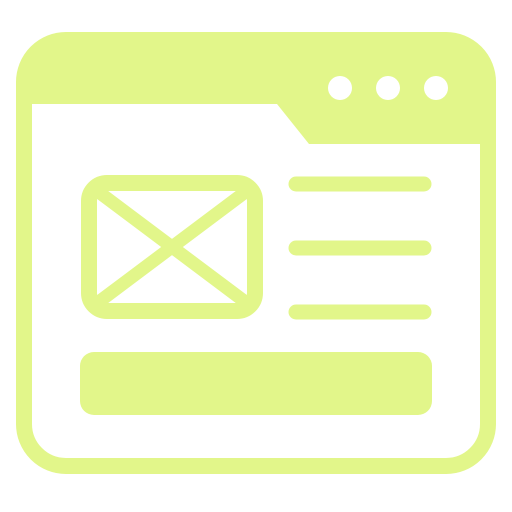 This screenshot has width=512, height=512. What do you see at coordinates (256, 383) in the screenshot?
I see `action-bar` at bounding box center [256, 383].